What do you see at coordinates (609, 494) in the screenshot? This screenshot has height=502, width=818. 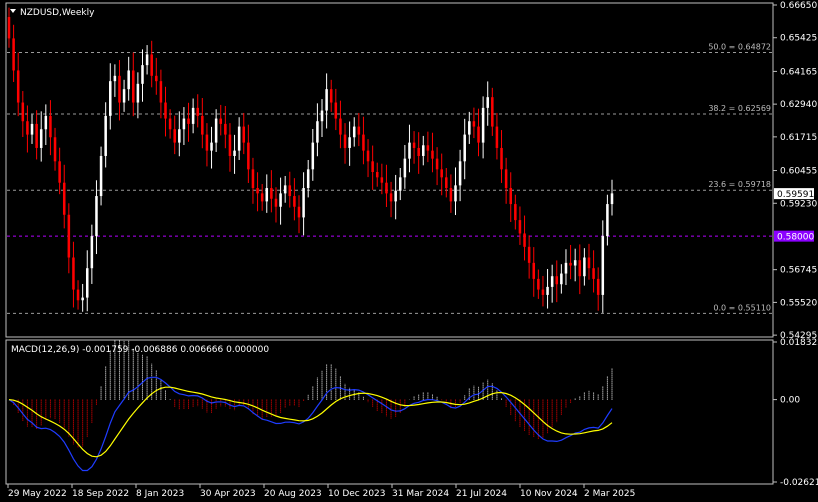 I see `time-tick-label: 2 Mar 2025` at bounding box center [609, 494].